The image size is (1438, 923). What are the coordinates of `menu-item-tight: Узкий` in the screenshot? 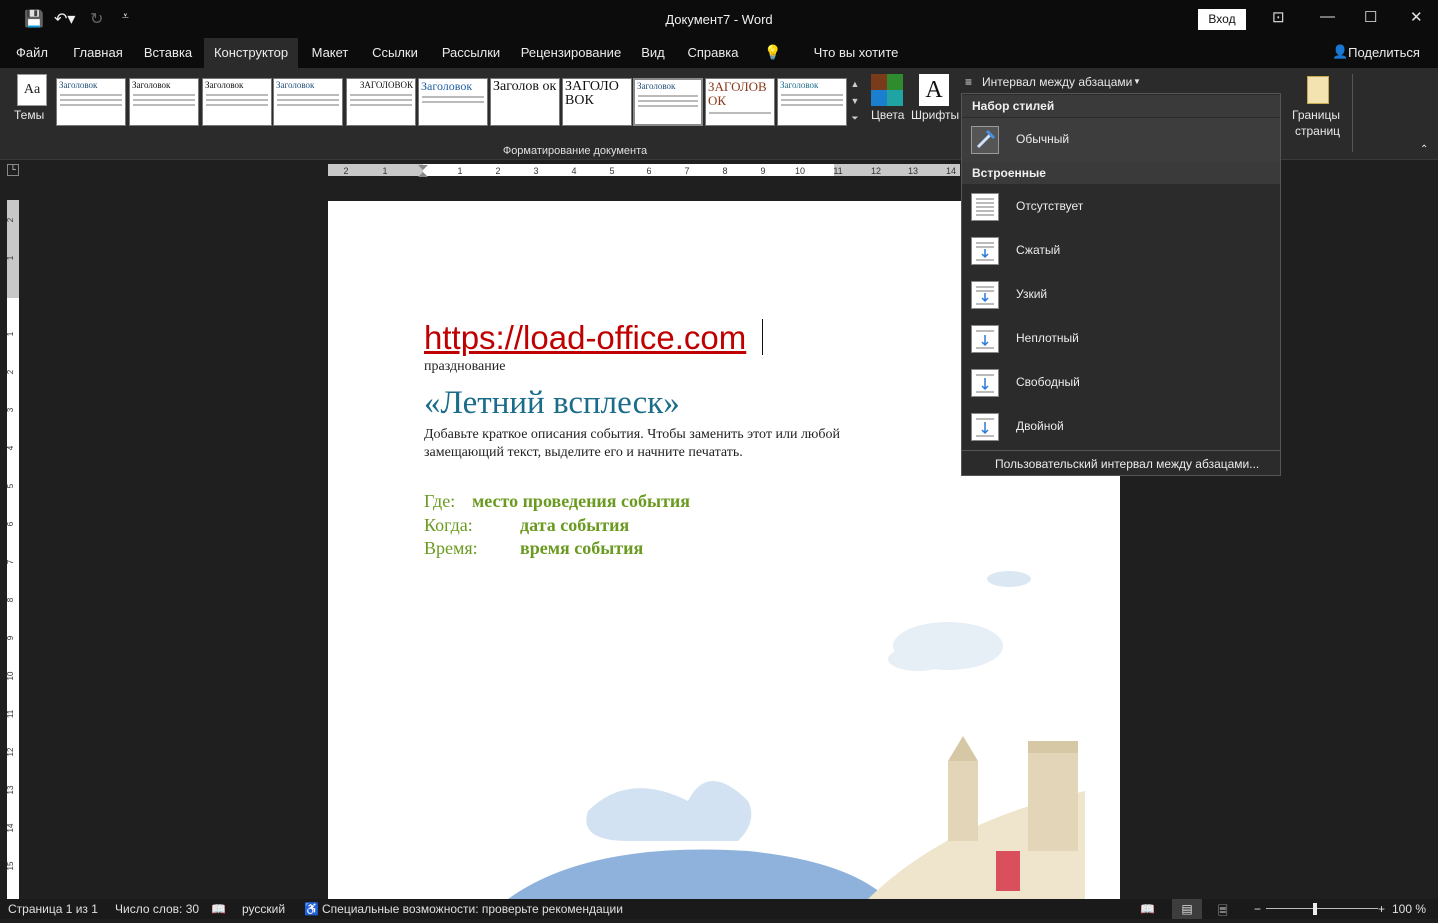 It's located at (1121, 295).